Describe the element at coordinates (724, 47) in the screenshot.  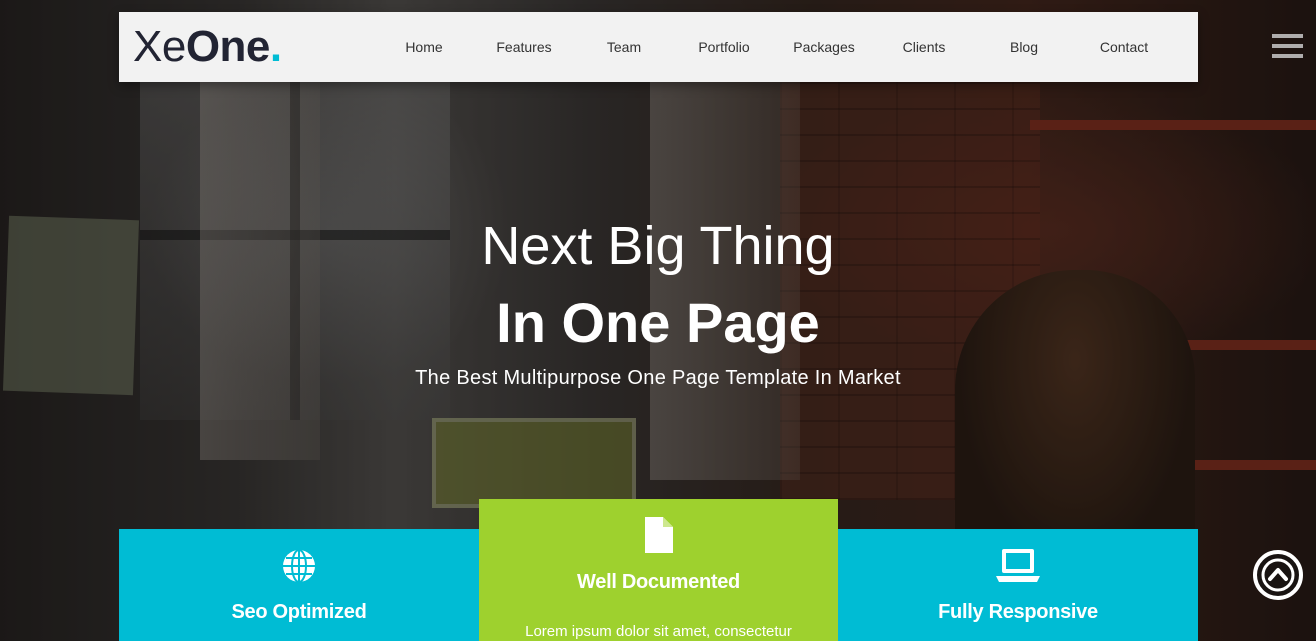
I see `nav-portfolio: Portfolio` at that location.